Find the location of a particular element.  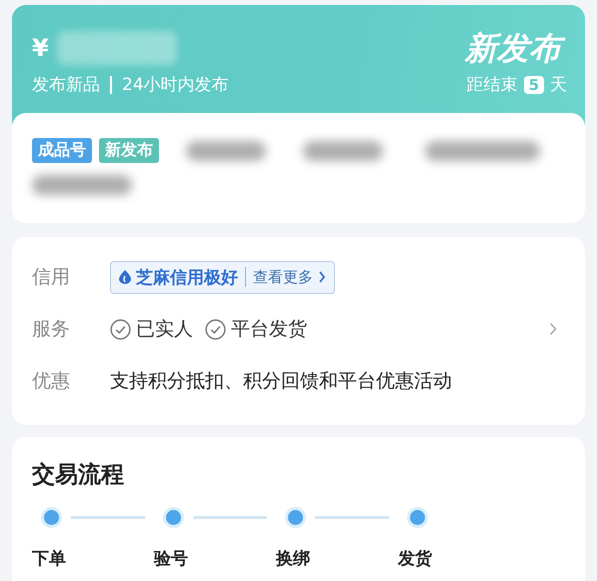

step-label: 换绑 is located at coordinates (293, 559).